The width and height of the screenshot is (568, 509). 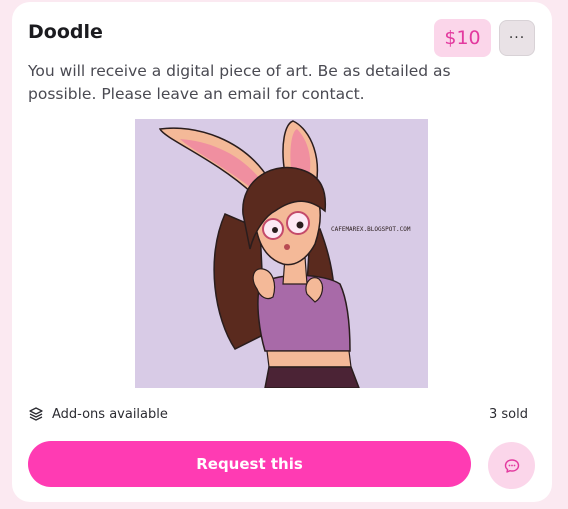 I want to click on sold-count: 3 sold, so click(x=508, y=414).